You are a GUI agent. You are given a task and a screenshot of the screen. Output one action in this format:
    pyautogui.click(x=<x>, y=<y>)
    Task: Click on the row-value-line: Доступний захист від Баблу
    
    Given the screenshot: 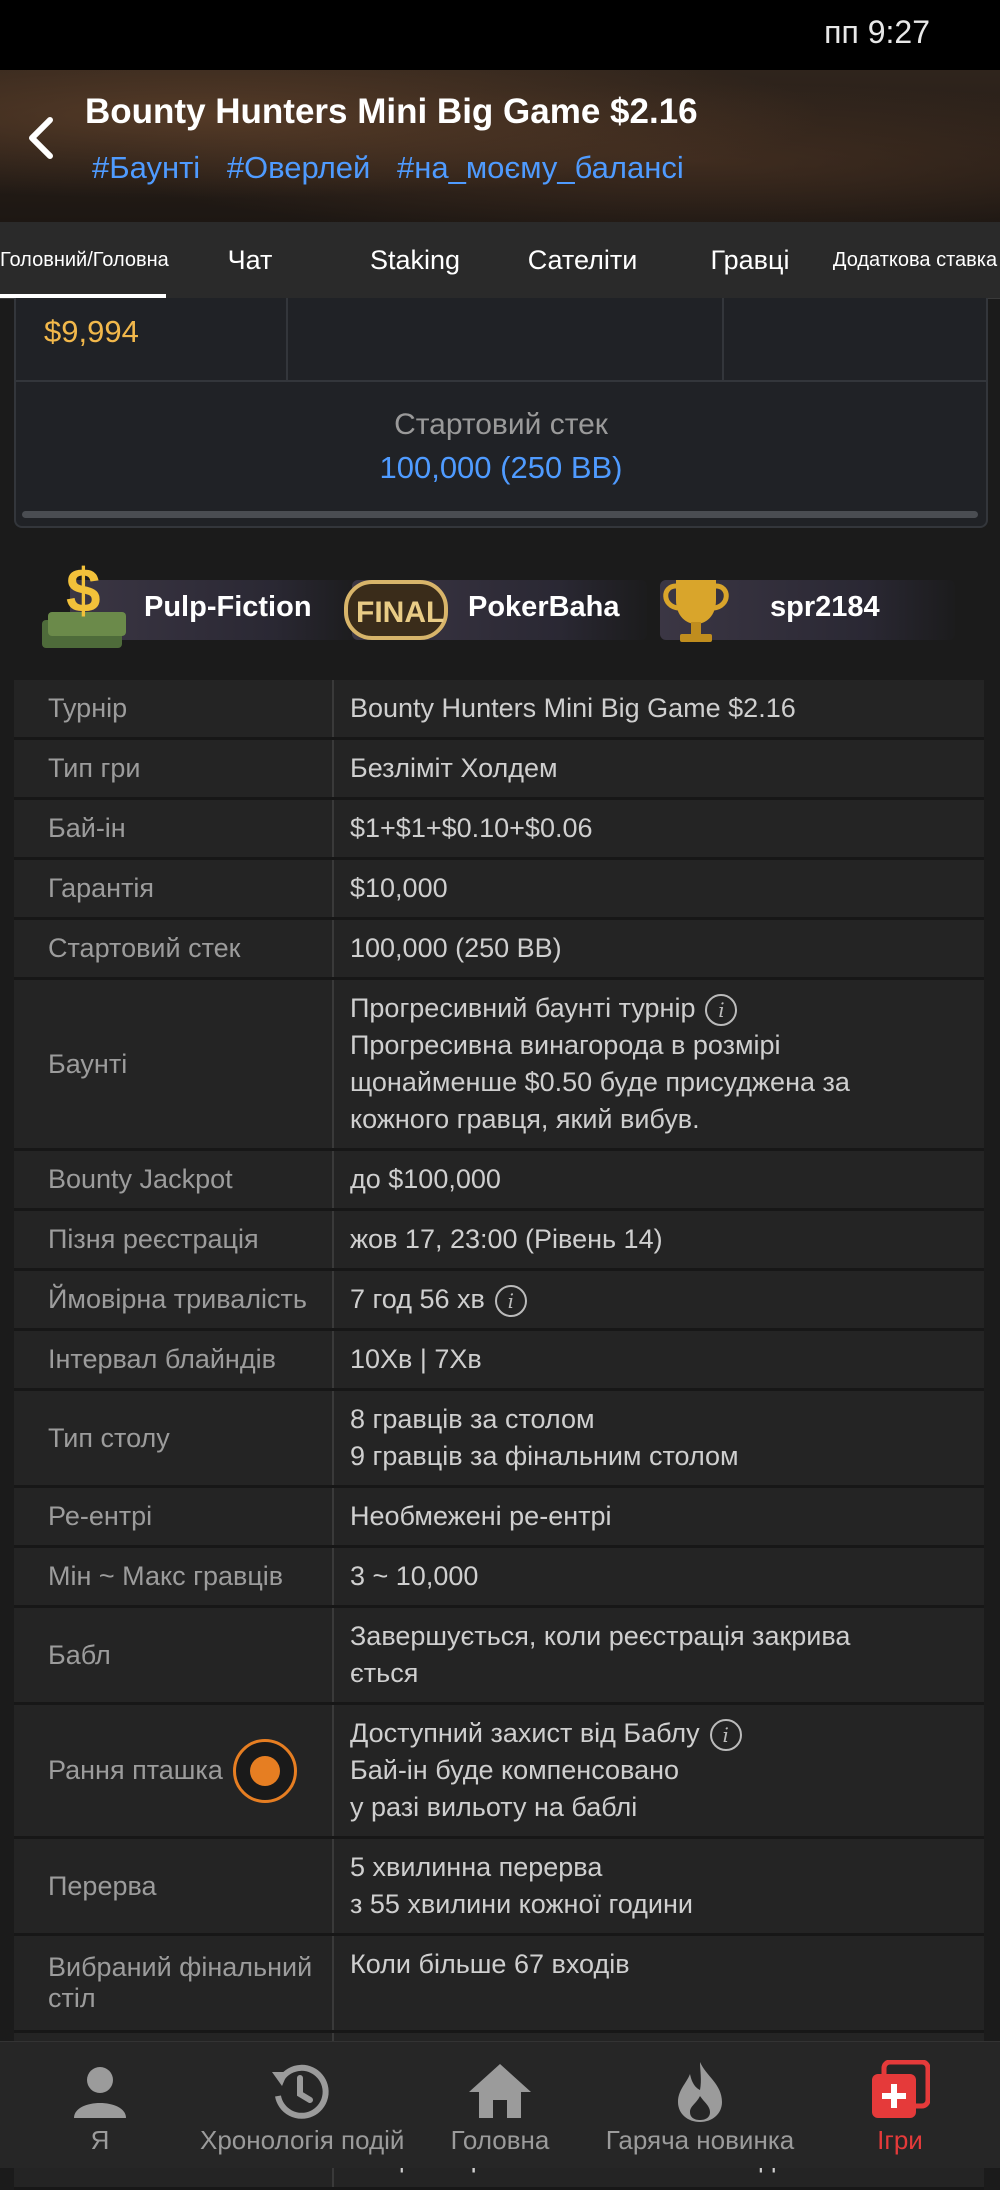 What is the action you would take?
    pyautogui.click(x=525, y=1733)
    